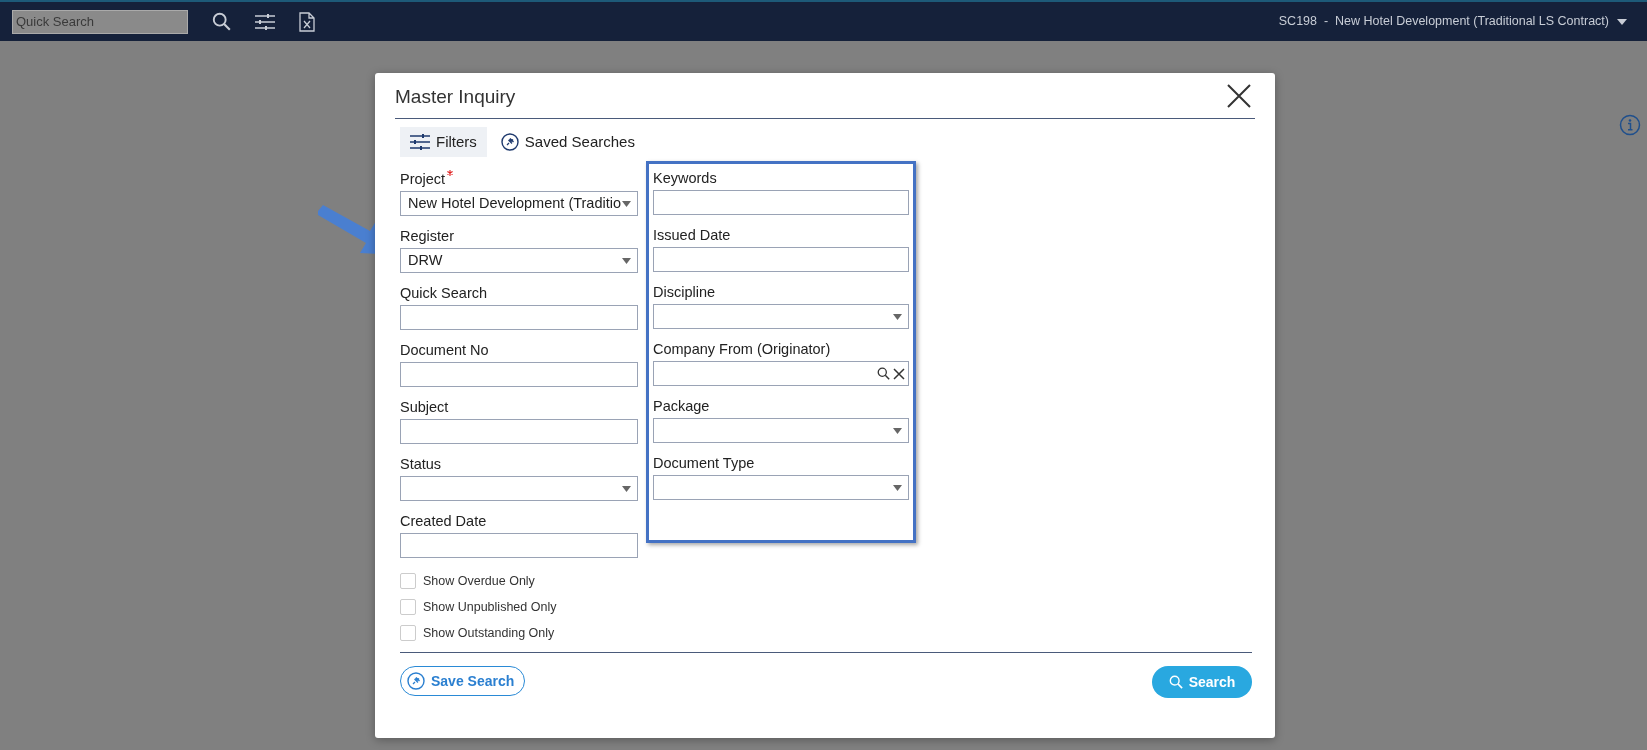 This screenshot has height=750, width=1647. What do you see at coordinates (450, 173) in the screenshot?
I see `required-asterisk-icon` at bounding box center [450, 173].